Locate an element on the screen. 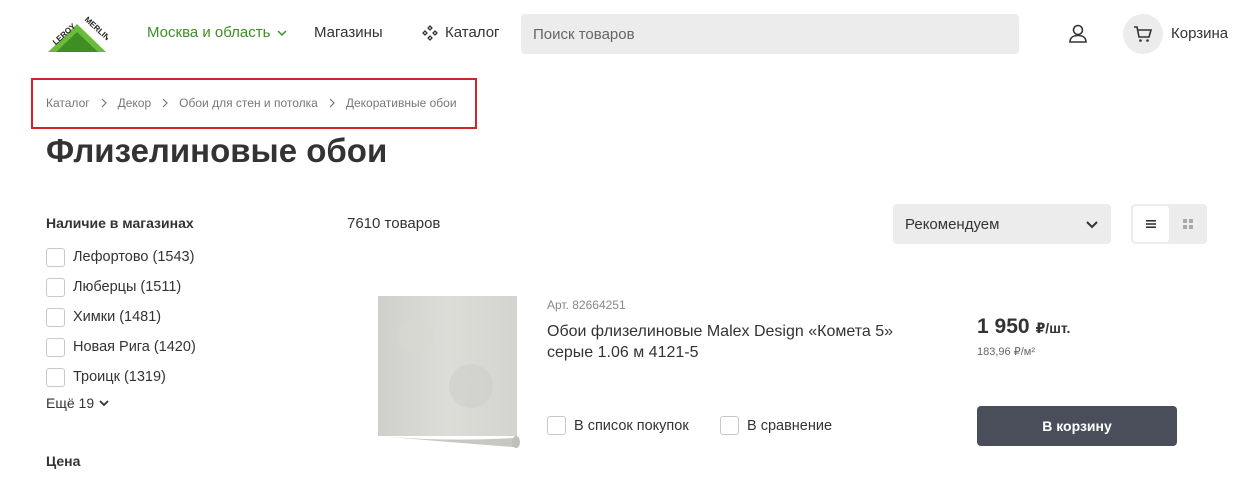 This screenshot has width=1259, height=493. compare-label: В сравнение is located at coordinates (790, 425).